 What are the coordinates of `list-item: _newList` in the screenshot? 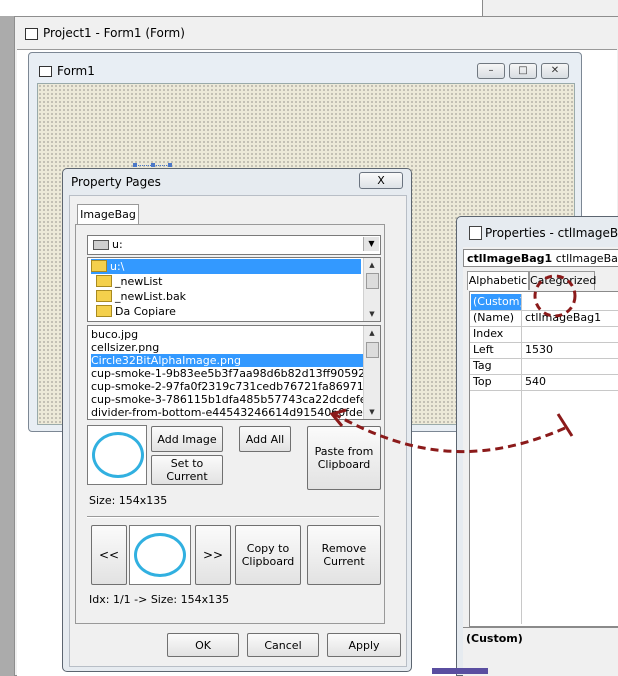 It's located at (129, 281).